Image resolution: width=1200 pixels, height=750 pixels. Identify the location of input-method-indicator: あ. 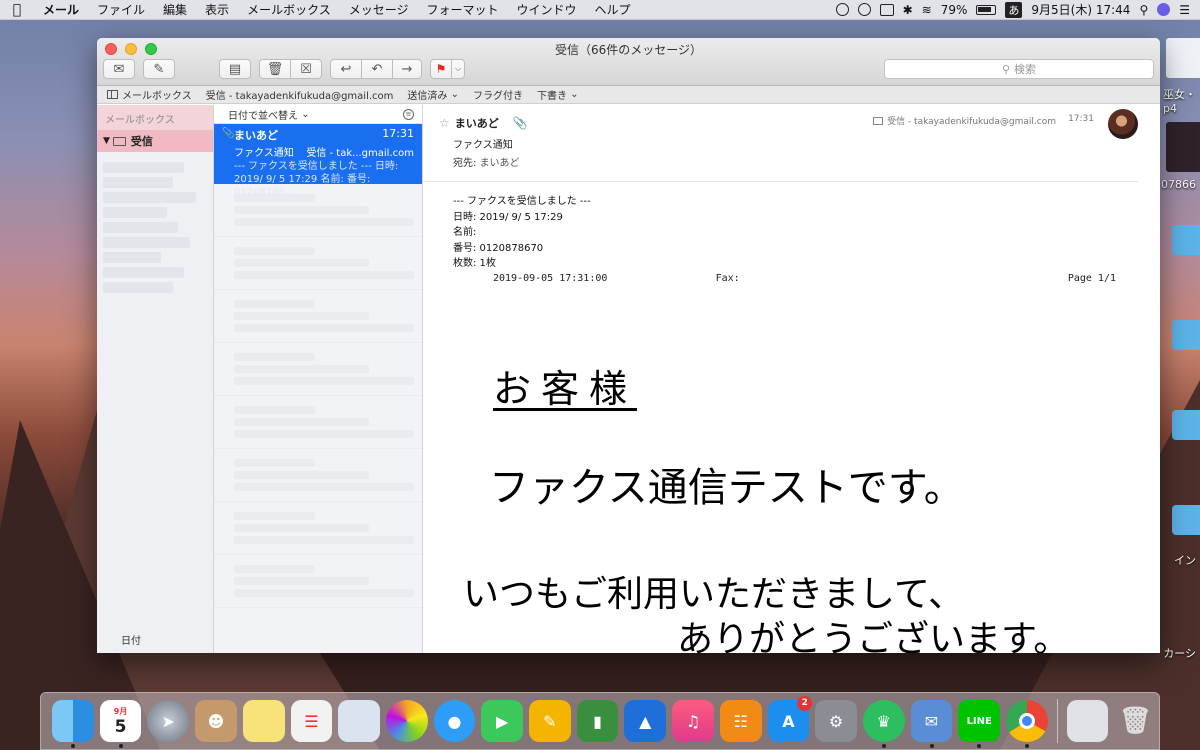
(1014, 9).